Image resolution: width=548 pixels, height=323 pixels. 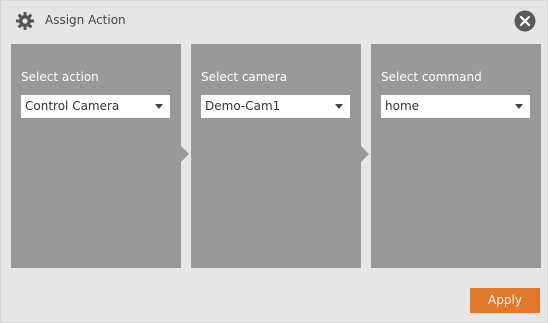 What do you see at coordinates (274, 20) in the screenshot?
I see `dialog-titlebar: Assign Action` at bounding box center [274, 20].